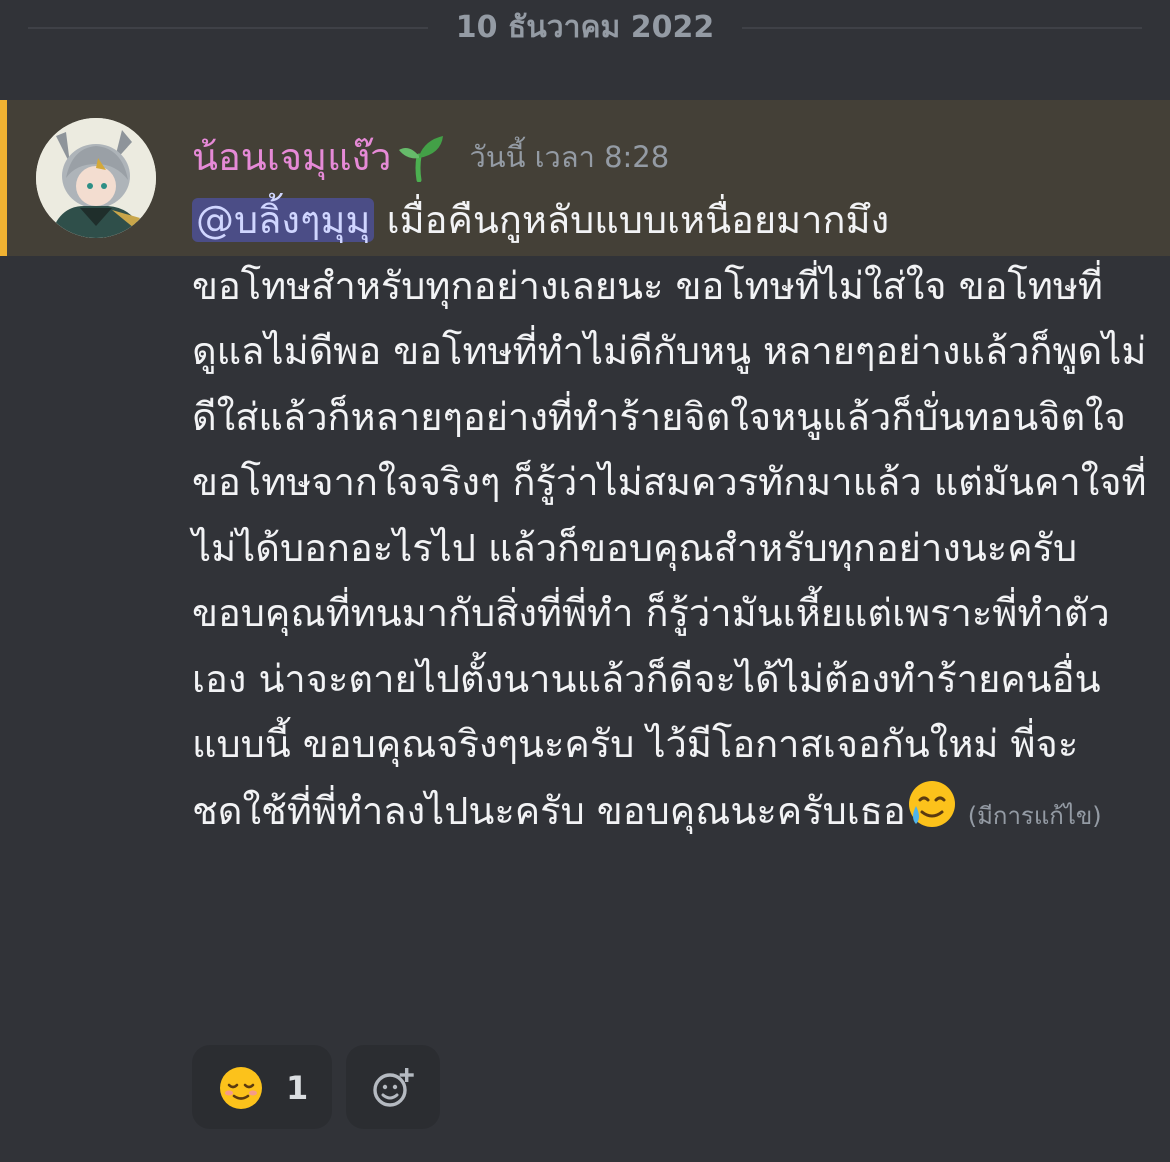  What do you see at coordinates (942, 28) in the screenshot?
I see `divider-line-right` at bounding box center [942, 28].